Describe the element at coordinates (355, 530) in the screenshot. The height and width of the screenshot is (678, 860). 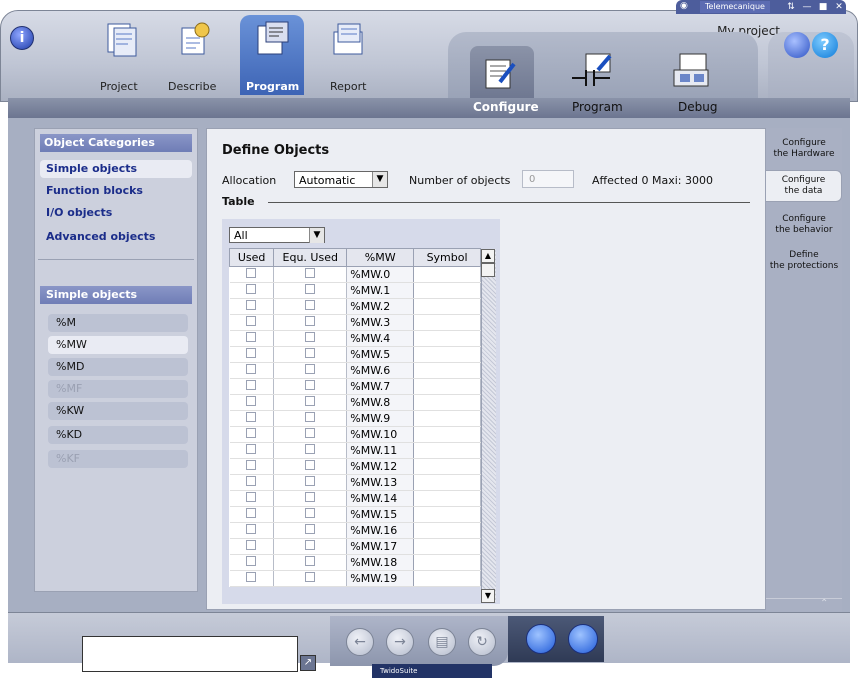
I see `table-row: %MW.16` at that location.